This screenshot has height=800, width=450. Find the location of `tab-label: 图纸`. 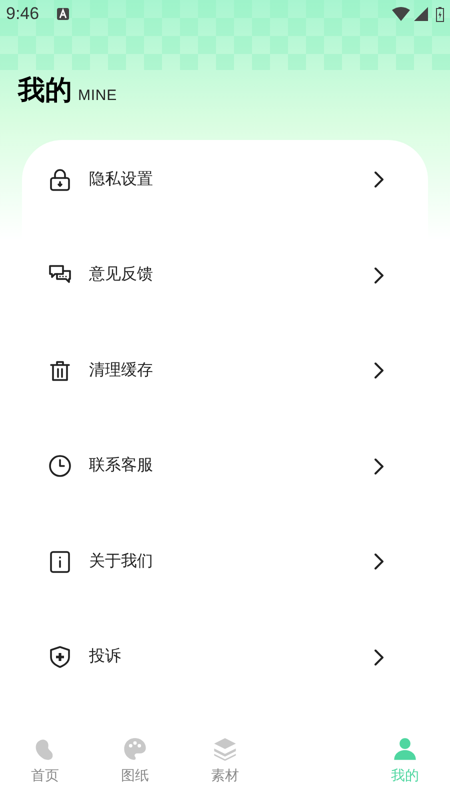

tab-label: 图纸 is located at coordinates (135, 775).